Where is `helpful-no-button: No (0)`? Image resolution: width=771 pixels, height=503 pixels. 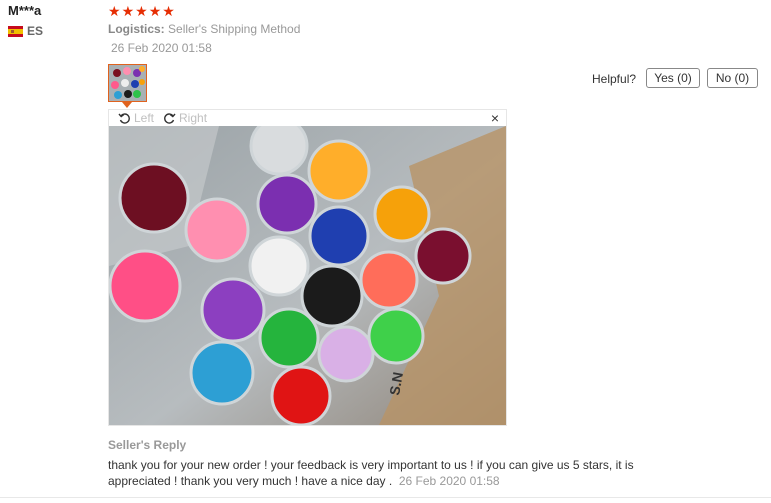 helpful-no-button: No (0) is located at coordinates (732, 78).